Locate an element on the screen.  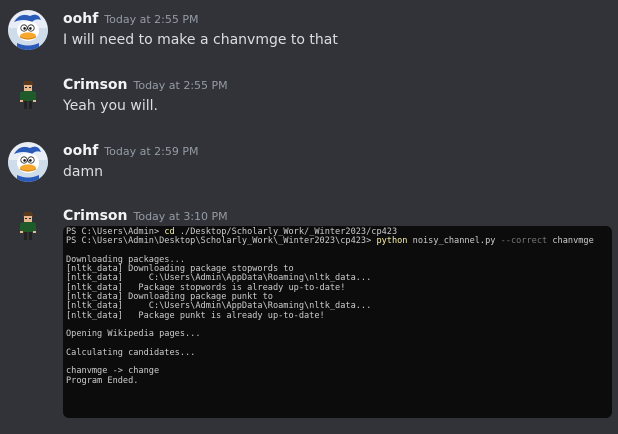
message-header: oohf Today at 2:59 PM is located at coordinates (130, 150).